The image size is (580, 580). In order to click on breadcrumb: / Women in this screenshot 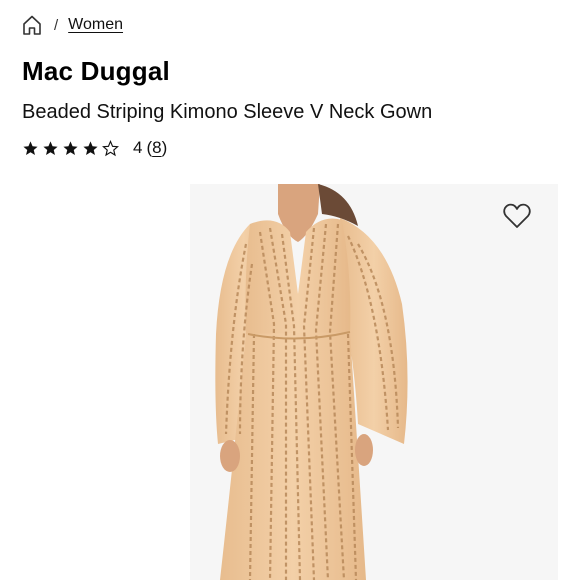, I will do `click(72, 25)`.